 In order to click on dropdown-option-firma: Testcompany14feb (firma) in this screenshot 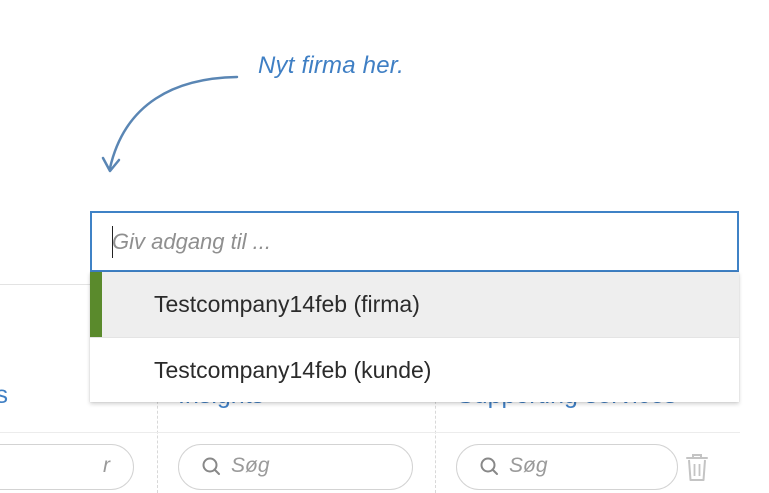, I will do `click(414, 304)`.